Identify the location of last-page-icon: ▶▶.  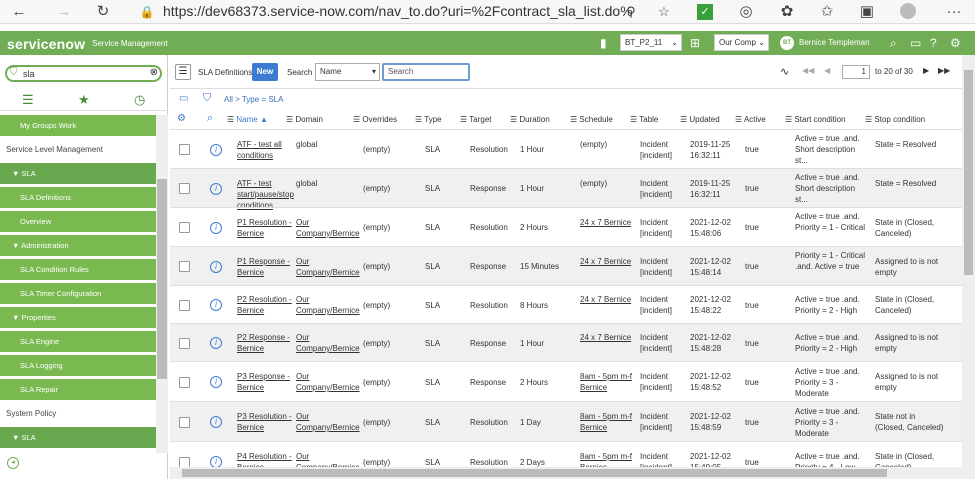
(944, 70).